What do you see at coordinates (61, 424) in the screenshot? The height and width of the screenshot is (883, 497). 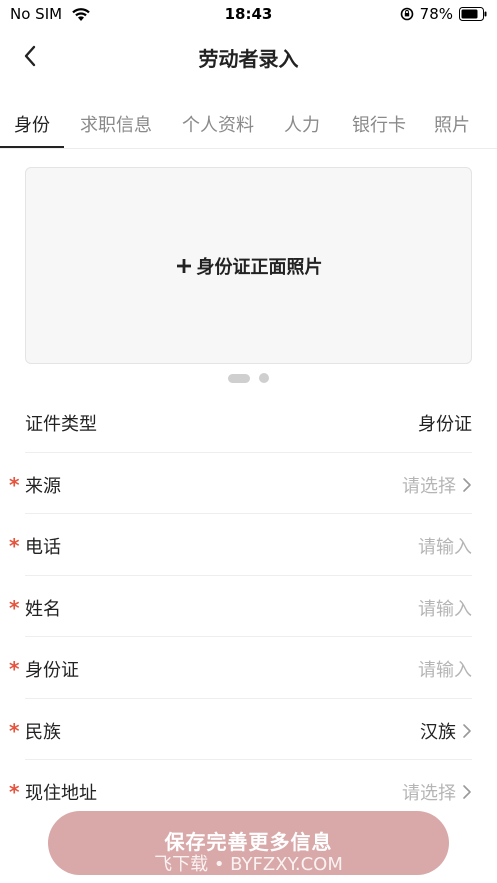 I see `row-label: 证件类型` at bounding box center [61, 424].